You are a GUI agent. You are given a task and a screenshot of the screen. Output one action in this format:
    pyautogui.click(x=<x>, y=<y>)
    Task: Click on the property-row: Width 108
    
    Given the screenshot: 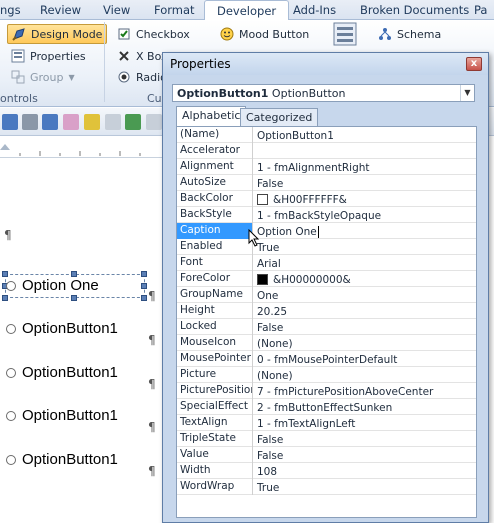 What is the action you would take?
    pyautogui.click(x=326, y=471)
    